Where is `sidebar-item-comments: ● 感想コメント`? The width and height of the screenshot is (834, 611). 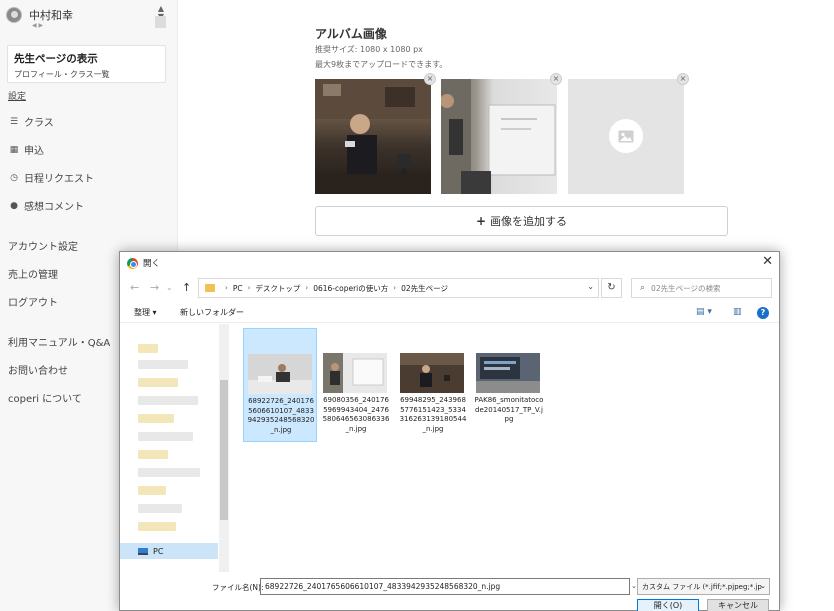
sidebar-item-comments: ● 感想コメント is located at coordinates (46, 206).